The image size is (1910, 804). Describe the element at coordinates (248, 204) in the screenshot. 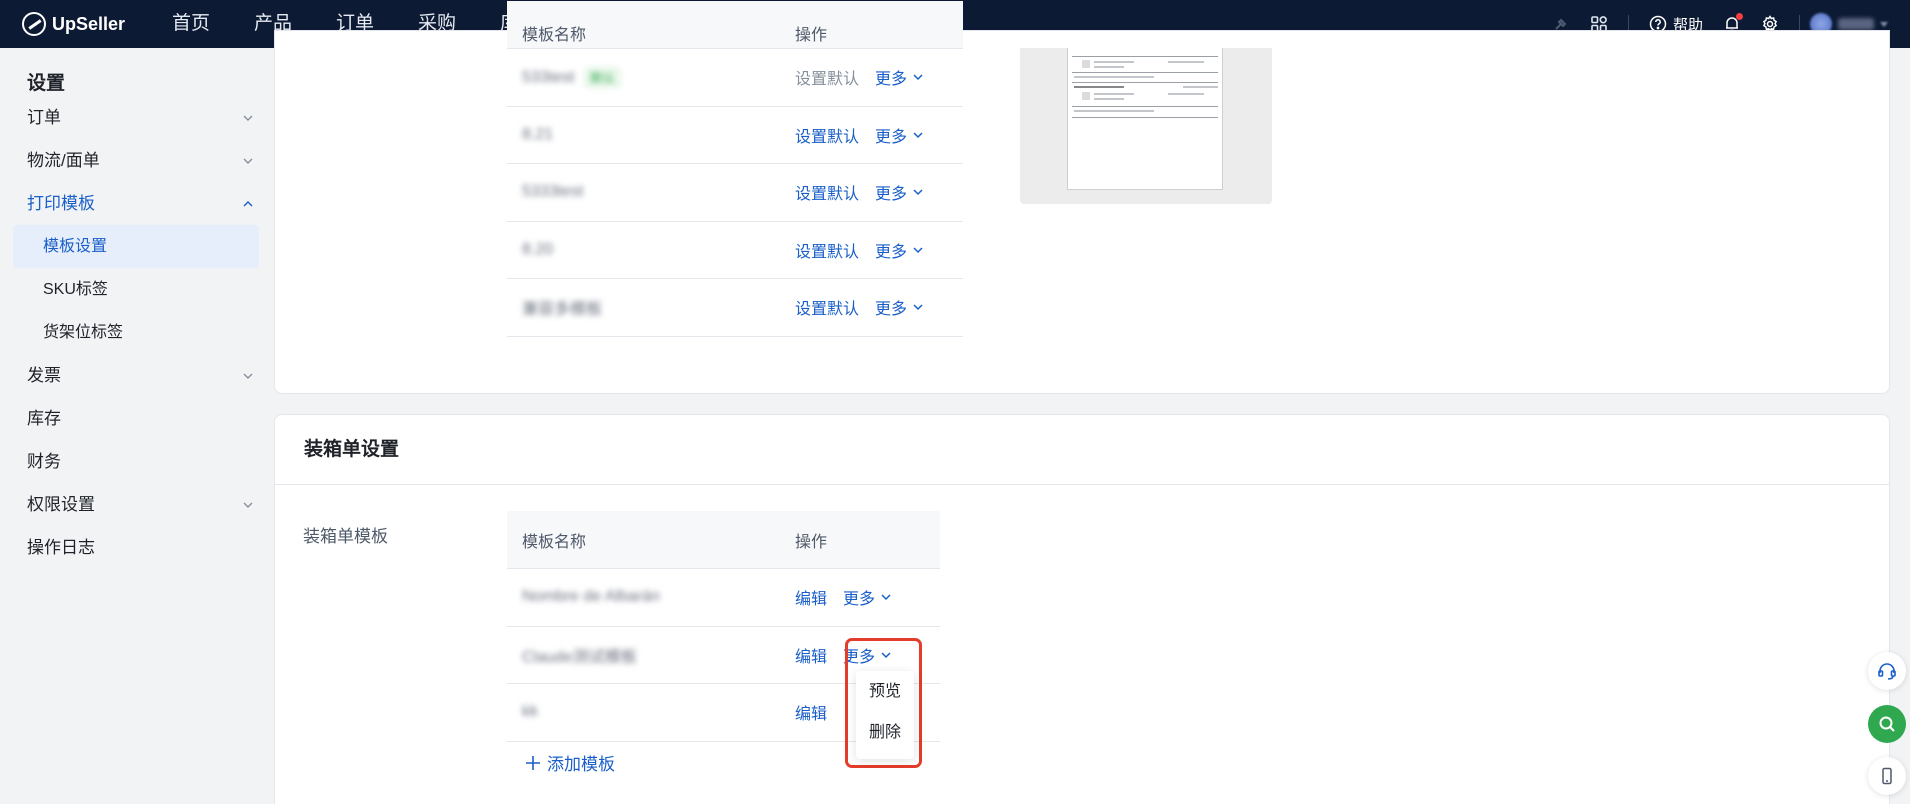

I see `chevron-up-icon` at that location.